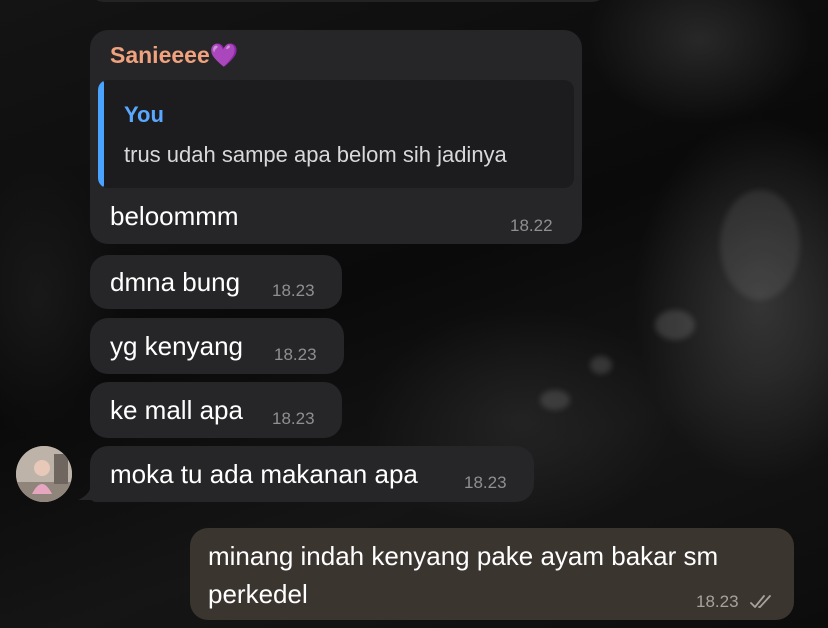 The image size is (828, 628). I want to click on message-bubble: dmna bung 18.23, so click(216, 282).